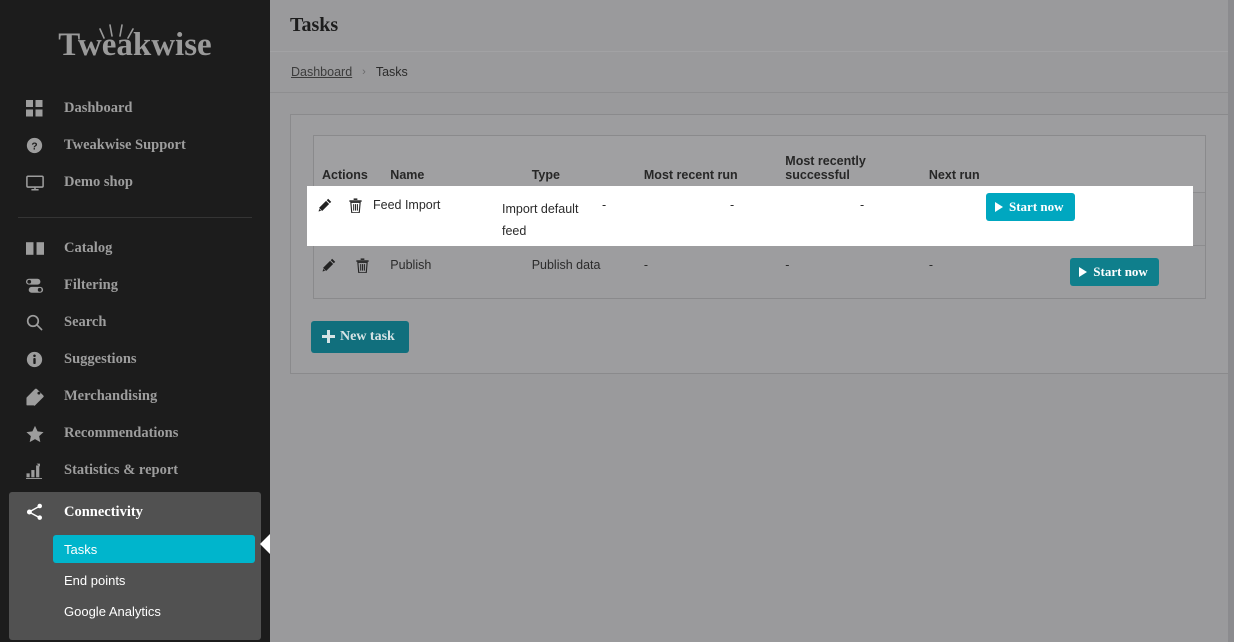 The image size is (1234, 642). What do you see at coordinates (39, 360) in the screenshot?
I see `info-circle-icon` at bounding box center [39, 360].